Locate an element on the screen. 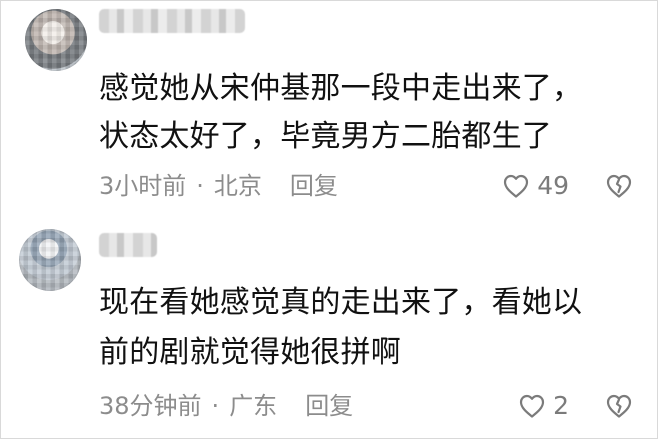 The width and height of the screenshot is (660, 441). comment-text-line: 现在看她感觉真的走出来了，看她以 is located at coordinates (341, 302).